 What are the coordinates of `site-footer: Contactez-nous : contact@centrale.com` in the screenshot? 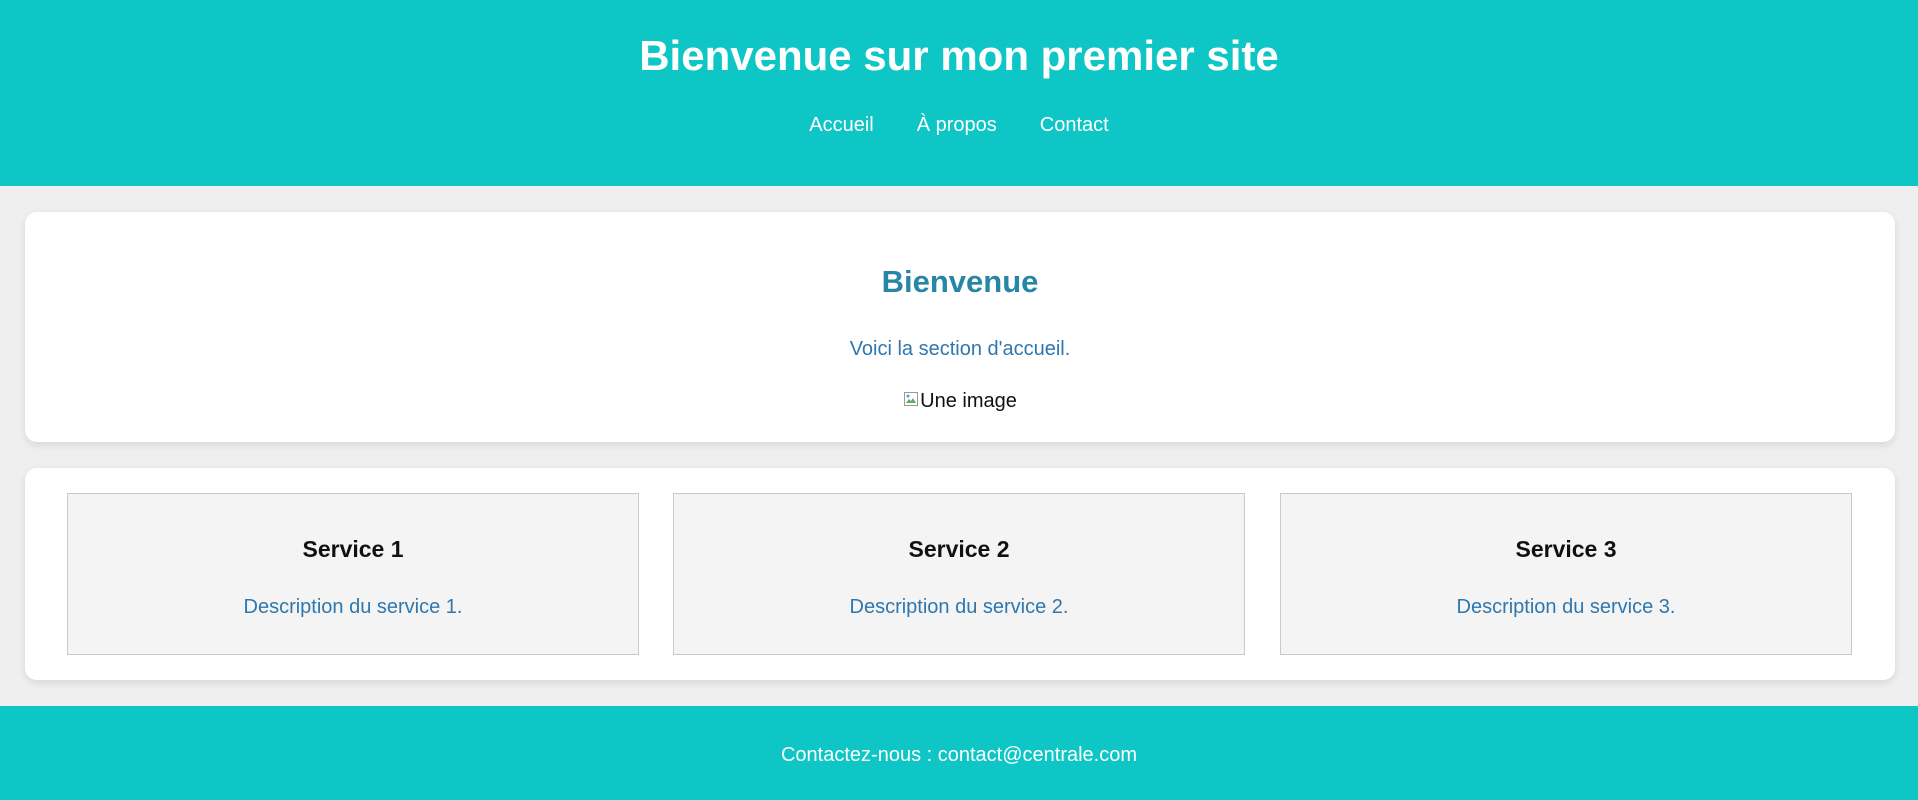 It's located at (959, 753).